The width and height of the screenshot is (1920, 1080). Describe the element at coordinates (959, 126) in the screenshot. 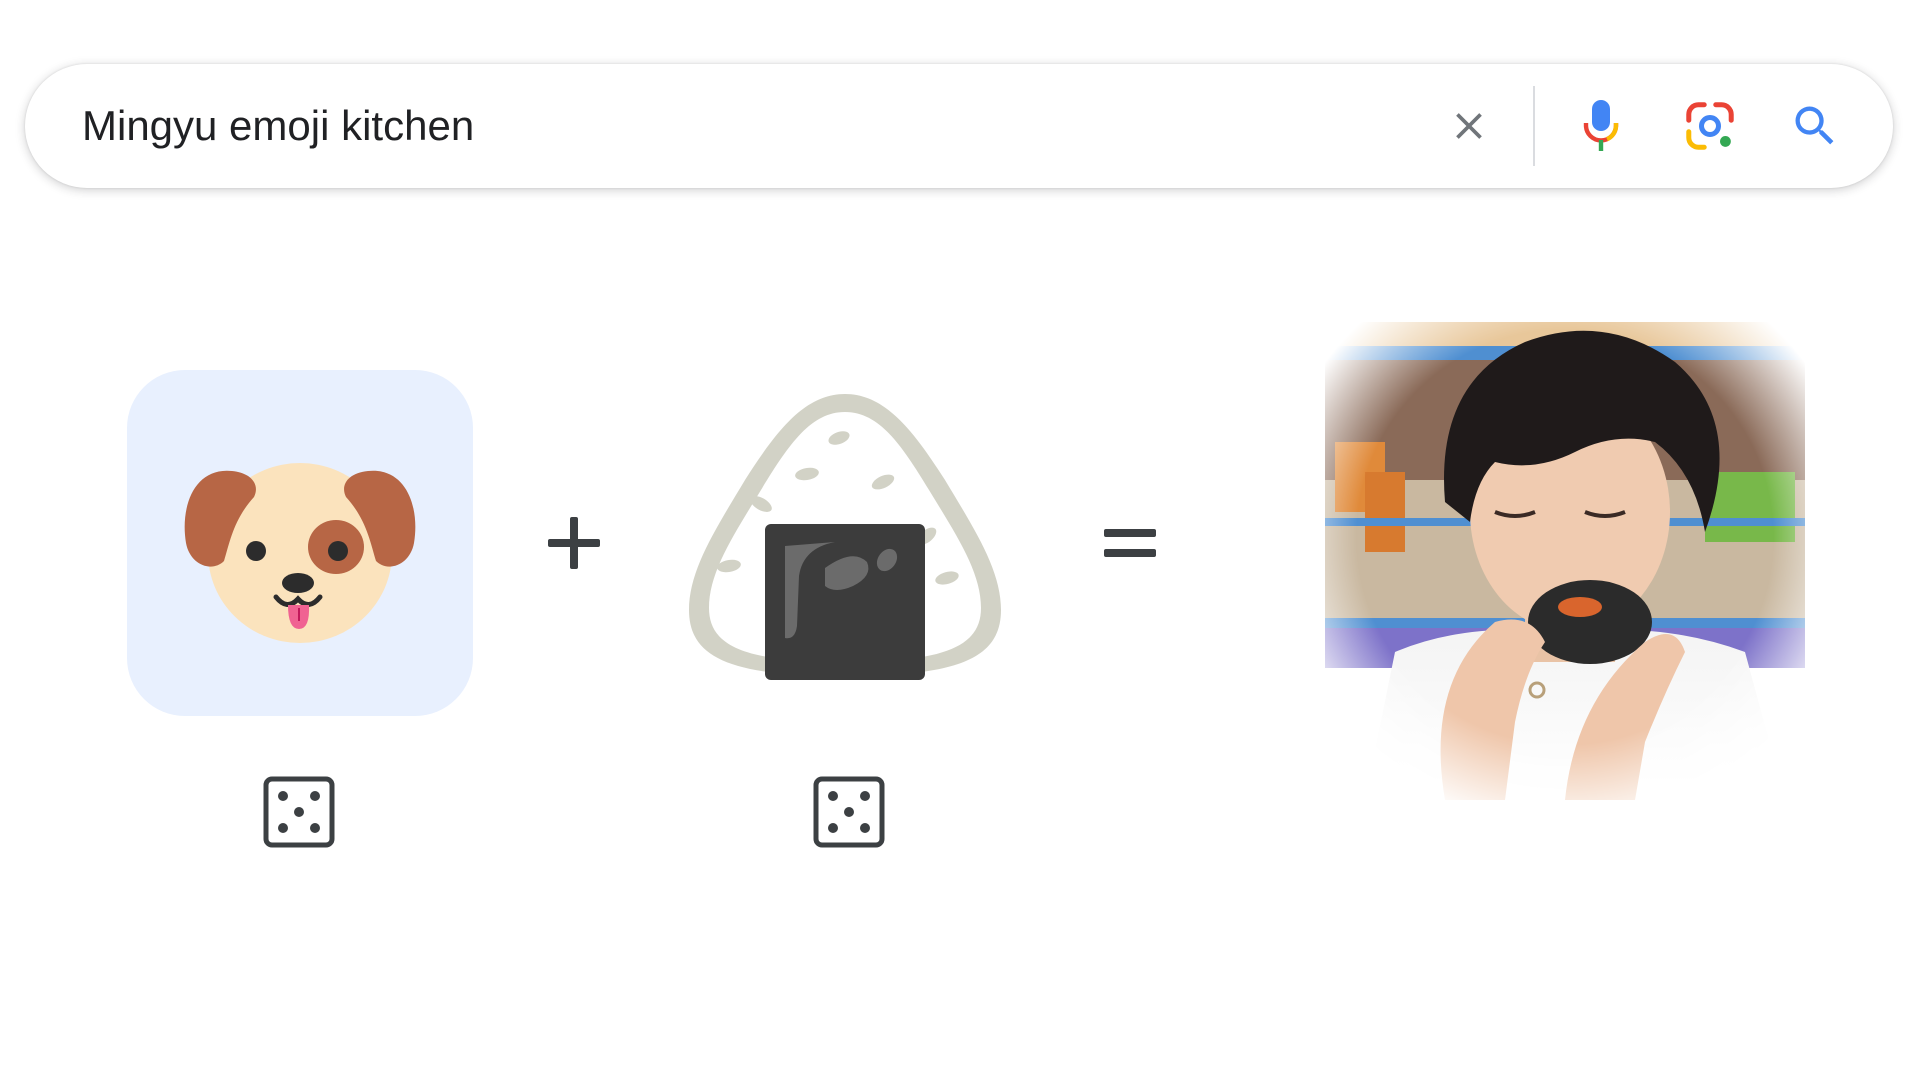

I see `search-bar: Mingyu emoji kitchen` at that location.